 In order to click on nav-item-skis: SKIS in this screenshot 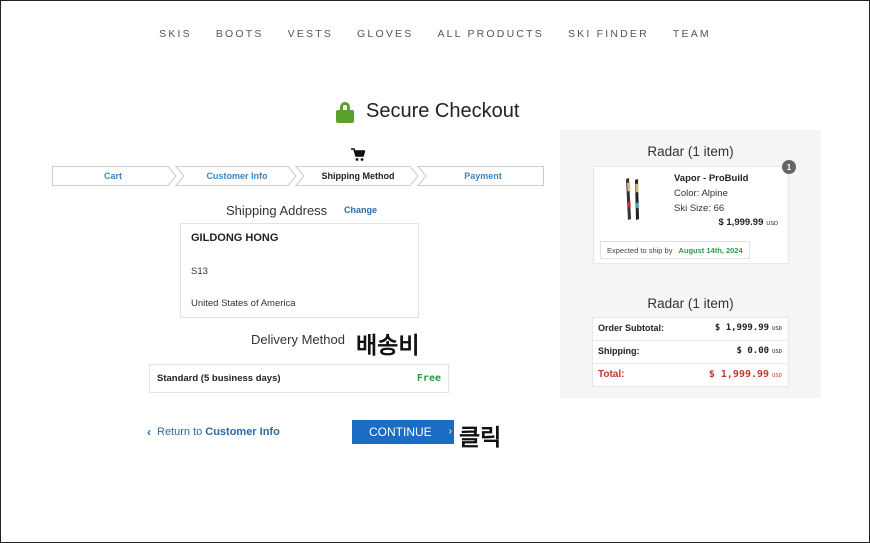, I will do `click(175, 34)`.